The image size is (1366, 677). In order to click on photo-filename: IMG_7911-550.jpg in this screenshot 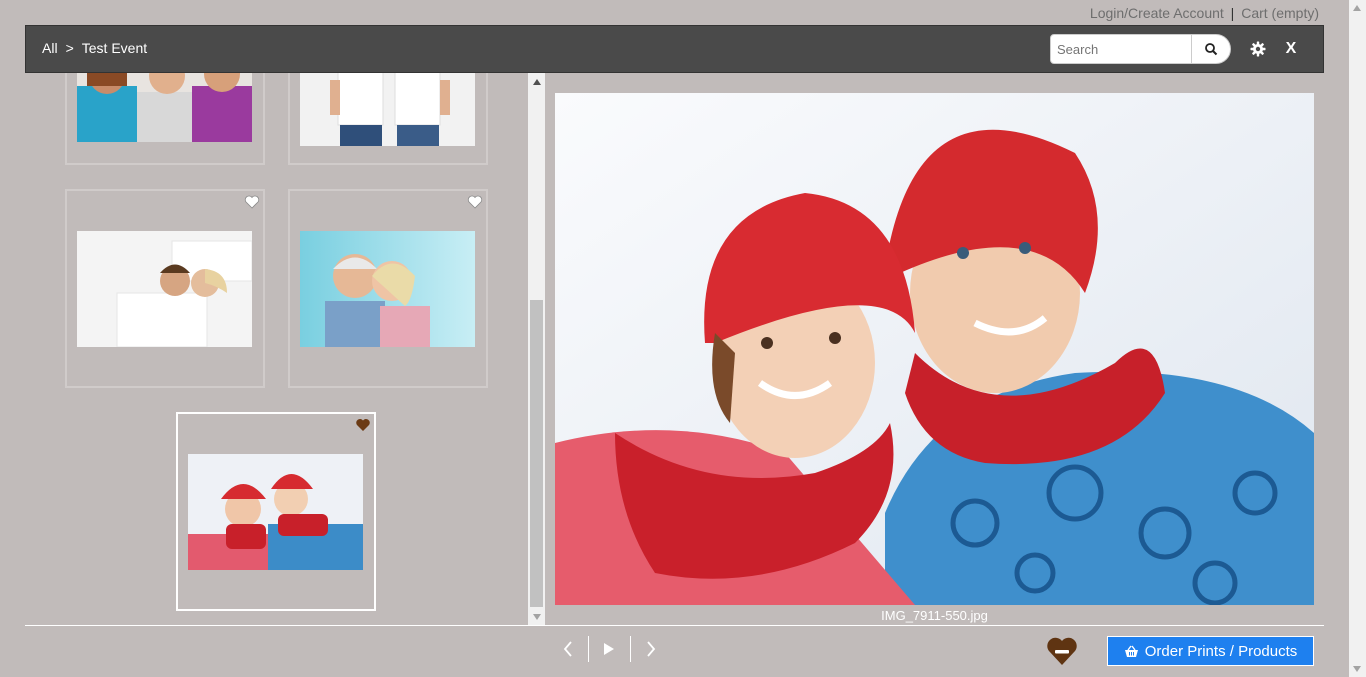, I will do `click(934, 615)`.